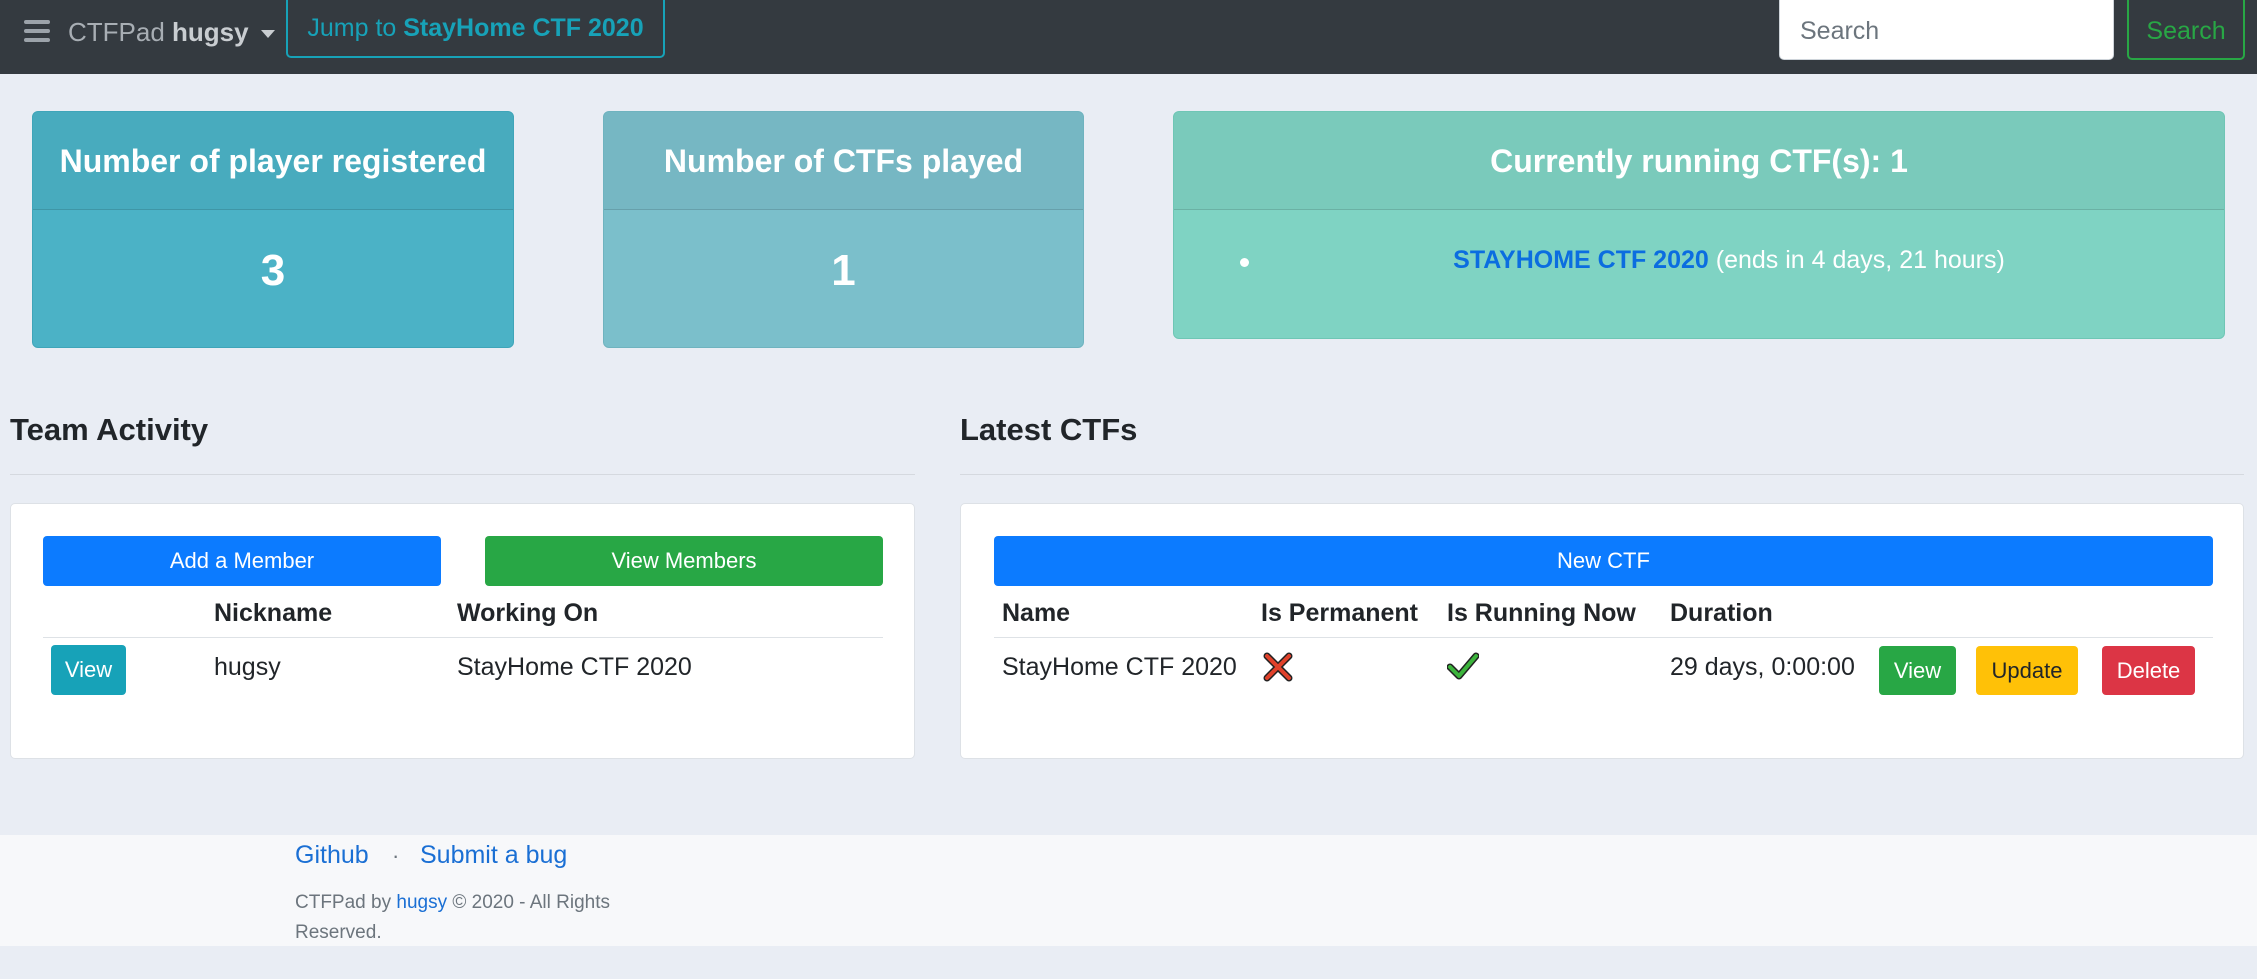 This screenshot has width=2257, height=979. I want to click on ctf-duration: 29 days, 0:00:00, so click(1762, 667).